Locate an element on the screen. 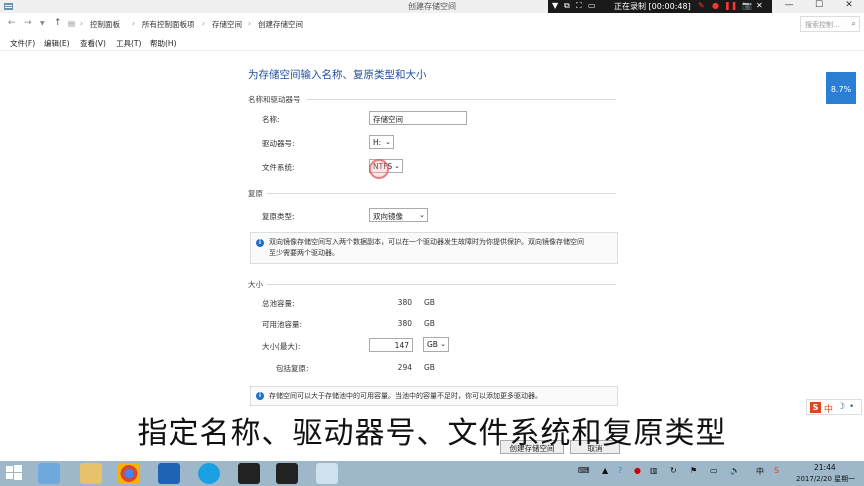 The width and height of the screenshot is (864, 486). section-size-title: 大小 is located at coordinates (255, 284).